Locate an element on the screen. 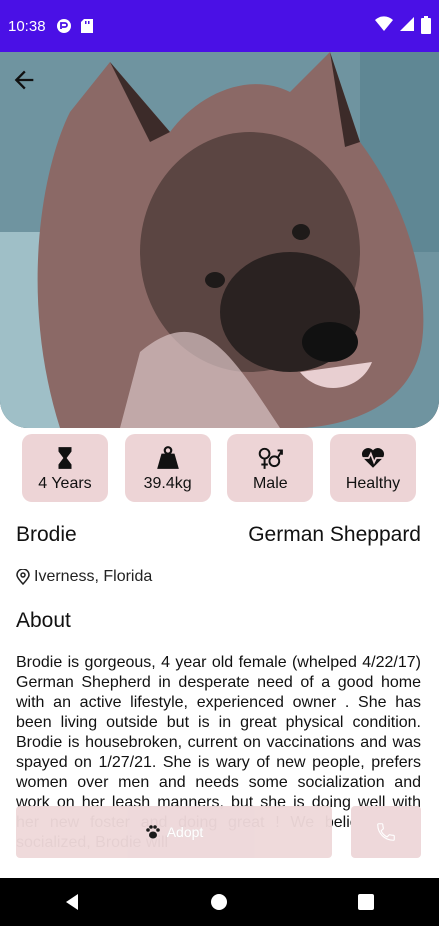  signal-icon is located at coordinates (407, 24).